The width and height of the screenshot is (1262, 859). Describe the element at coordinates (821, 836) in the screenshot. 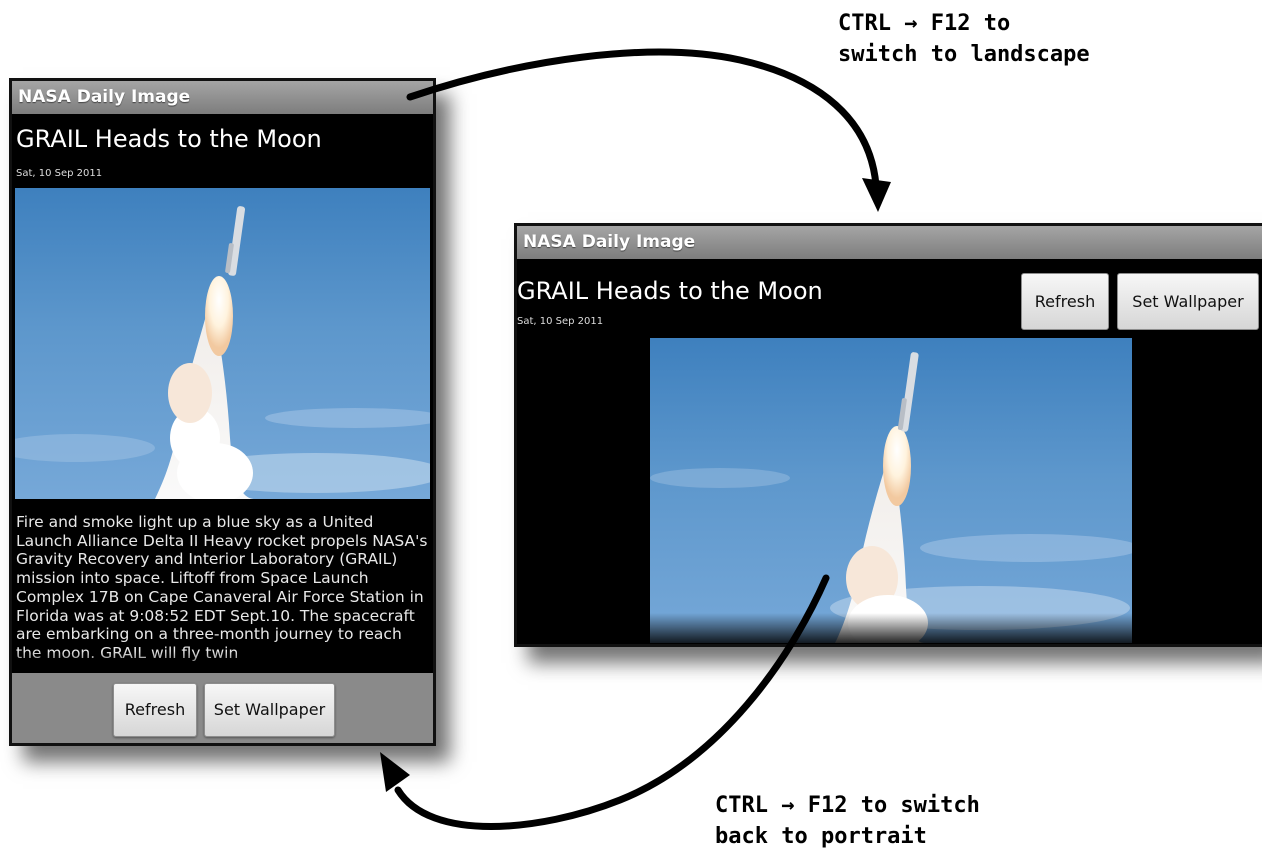

I see `callout-to-portrait-line2: back to portrait` at that location.